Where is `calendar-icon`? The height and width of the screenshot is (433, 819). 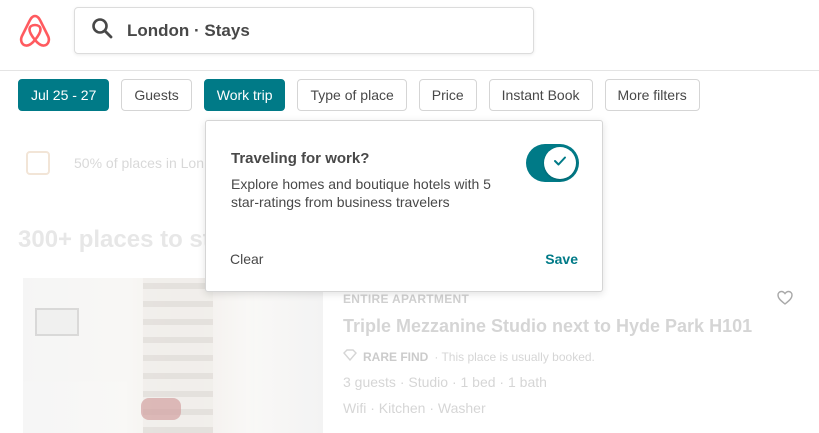 calendar-icon is located at coordinates (38, 163).